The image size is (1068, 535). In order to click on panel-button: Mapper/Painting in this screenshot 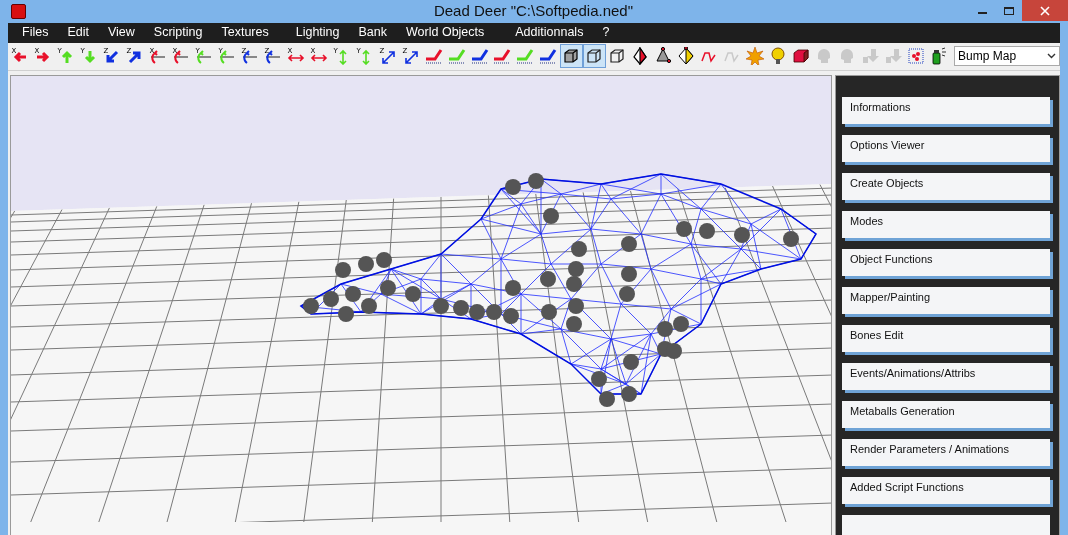, I will do `click(946, 300)`.